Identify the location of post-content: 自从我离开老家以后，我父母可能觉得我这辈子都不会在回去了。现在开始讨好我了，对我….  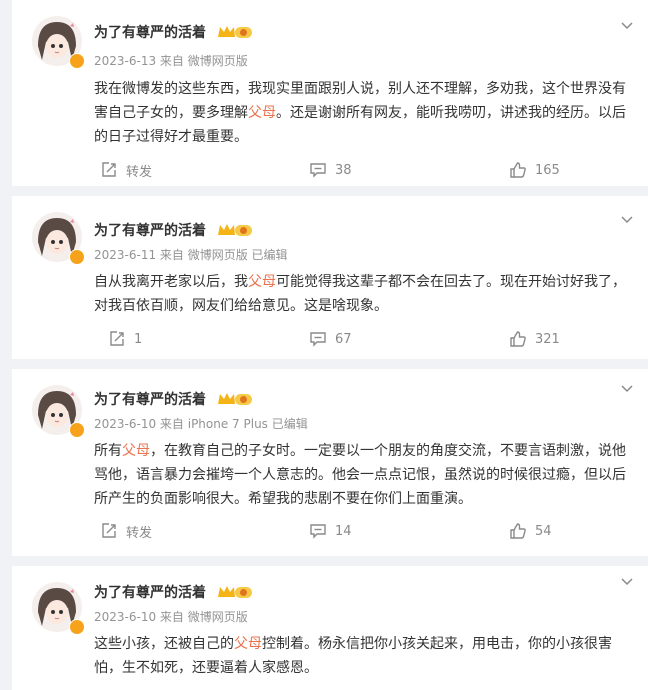
(360, 294).